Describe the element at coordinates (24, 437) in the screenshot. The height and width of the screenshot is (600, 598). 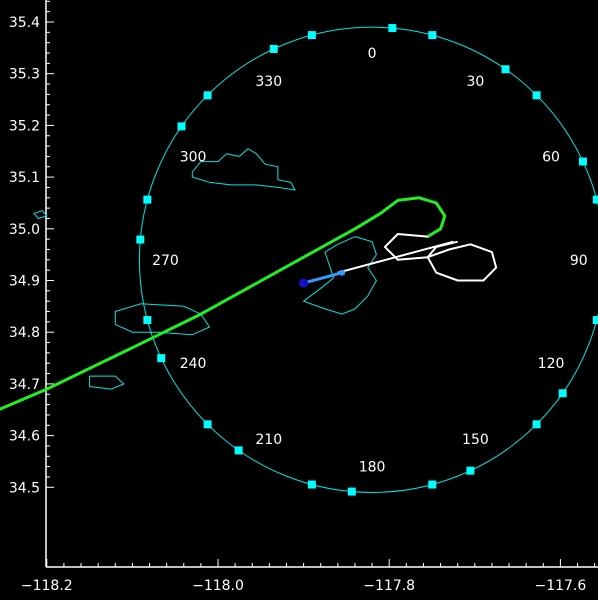
I see `y-tick-label: 34.6` at that location.